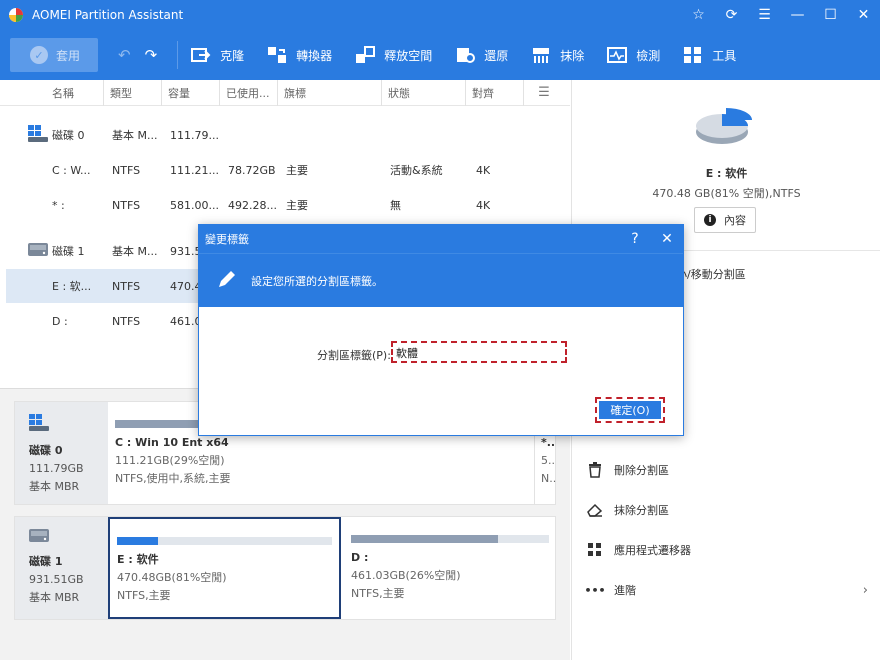  Describe the element at coordinates (68, 55) in the screenshot. I see `apply-label: 套用` at that location.